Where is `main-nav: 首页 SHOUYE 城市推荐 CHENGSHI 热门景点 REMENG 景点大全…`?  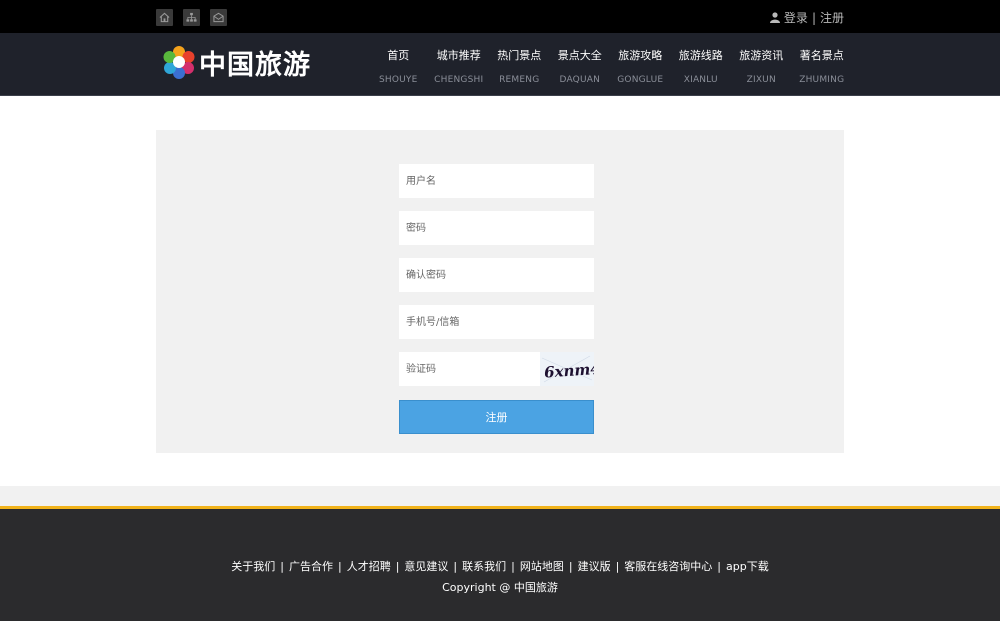 main-nav: 首页 SHOUYE 城市推荐 CHENGSHI 热门景点 REMENG 景点大全… is located at coordinates (610, 64).